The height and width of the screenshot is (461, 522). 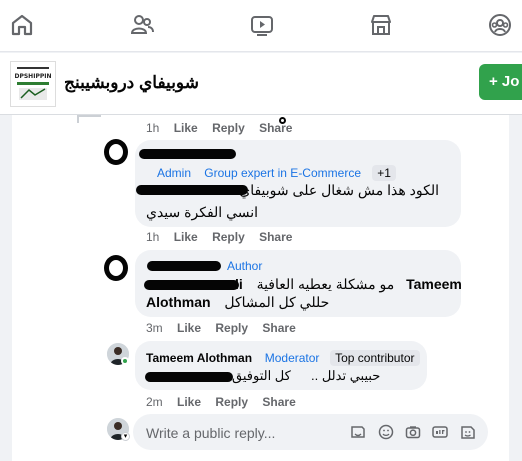 I want to click on comment-meta: 1h Like Reply Share, so click(x=224, y=237).